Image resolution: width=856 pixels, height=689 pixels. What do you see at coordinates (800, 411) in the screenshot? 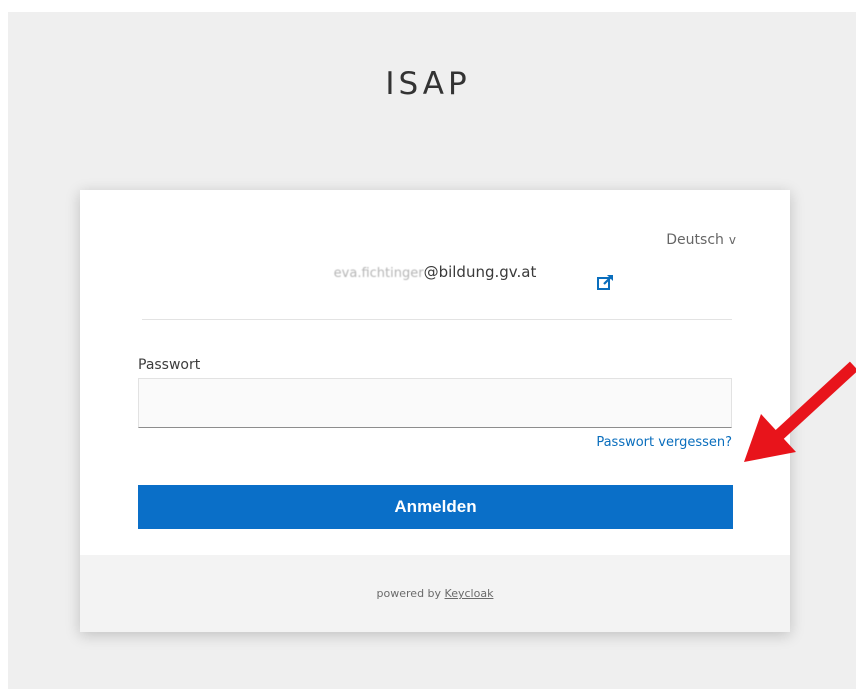
I see `annotation-arrow-icon` at bounding box center [800, 411].